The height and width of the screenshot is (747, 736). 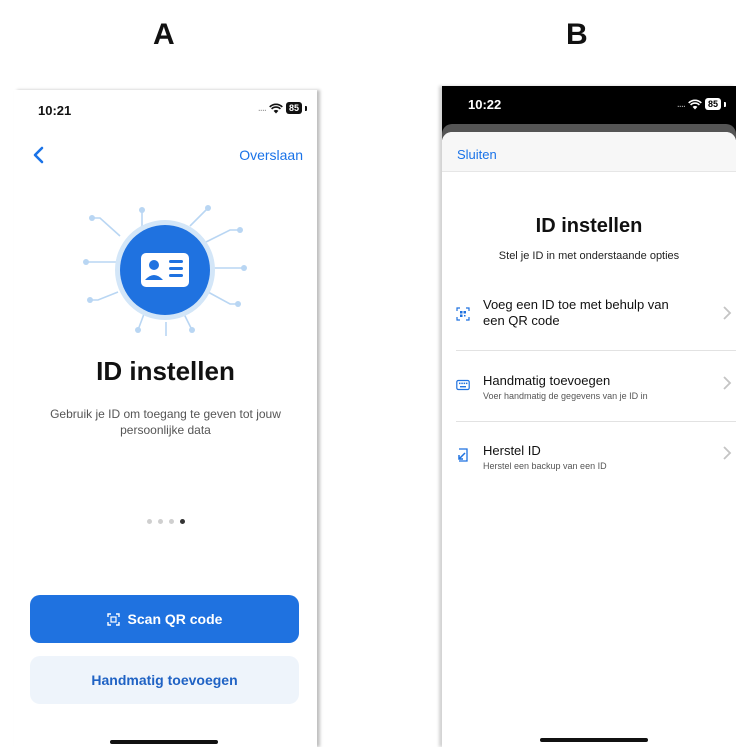 I want to click on page-dot-4-active, so click(x=182, y=521).